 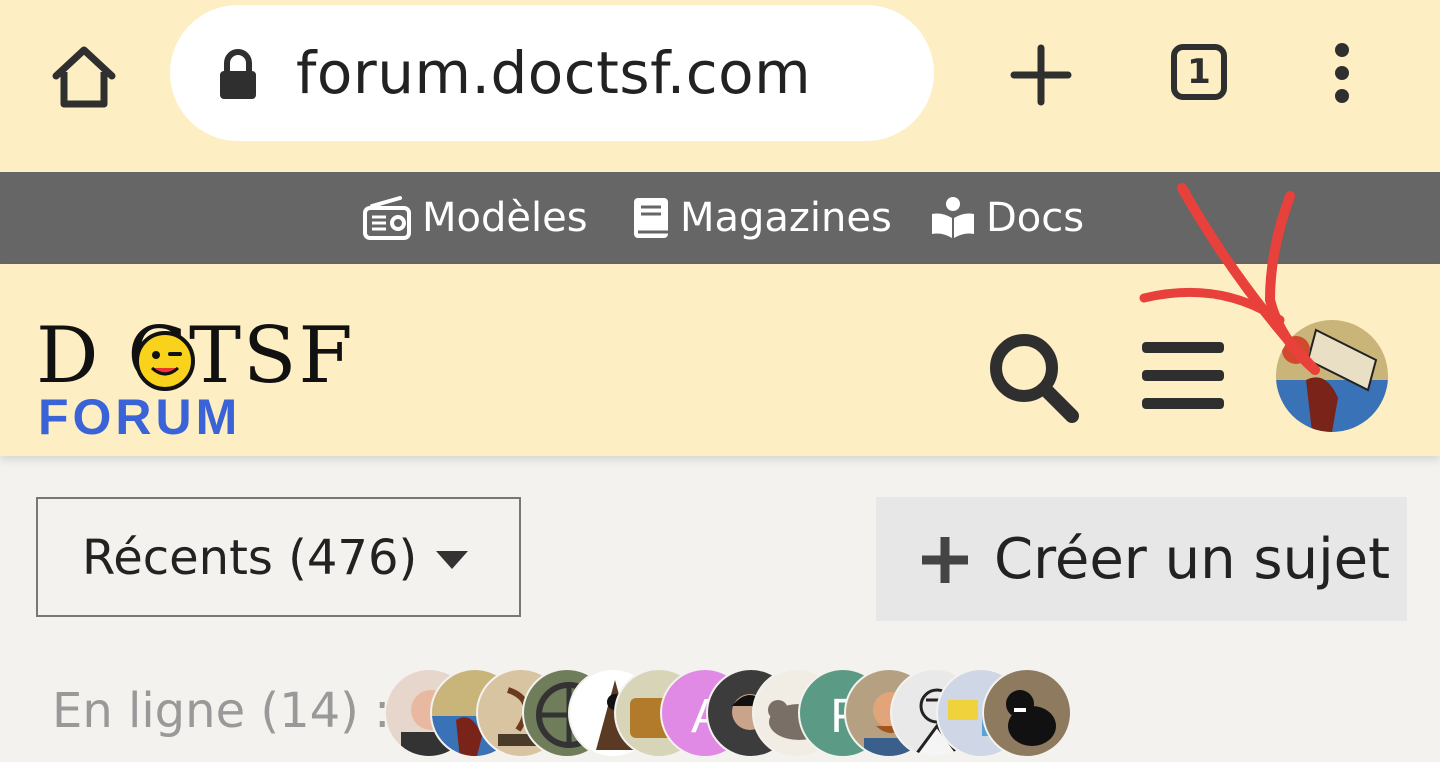 What do you see at coordinates (1027, 713) in the screenshot?
I see `online-user-avatar` at bounding box center [1027, 713].